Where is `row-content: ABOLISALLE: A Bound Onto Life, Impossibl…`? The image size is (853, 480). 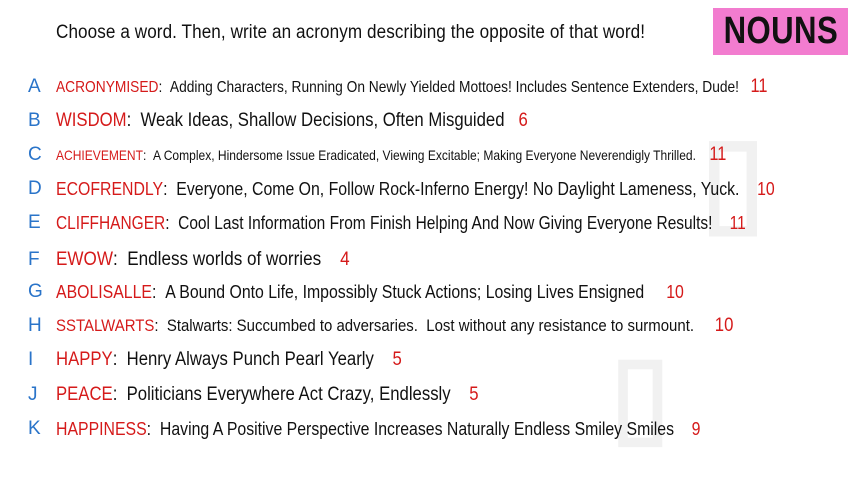 row-content: ABOLISALLE: A Bound Onto Life, Impossibl… is located at coordinates (370, 291).